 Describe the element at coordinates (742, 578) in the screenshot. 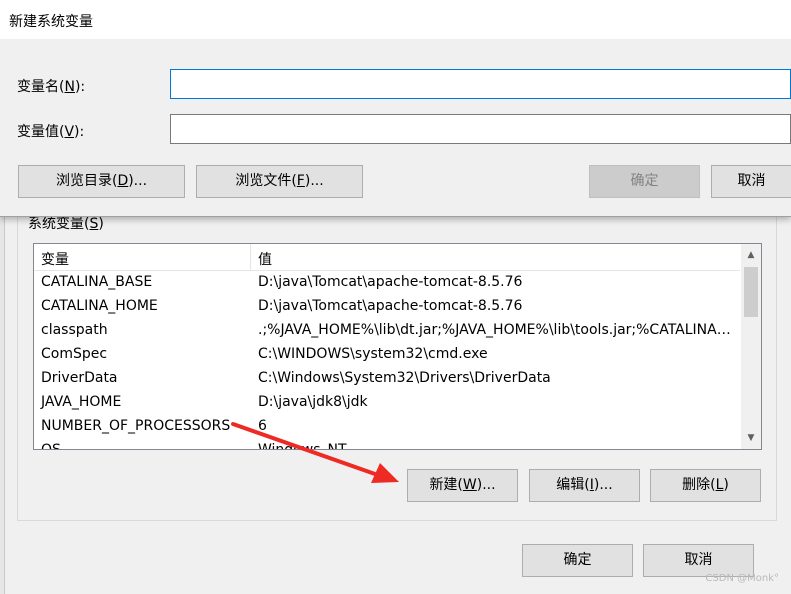

I see `watermark: CSDN @Monk°` at that location.